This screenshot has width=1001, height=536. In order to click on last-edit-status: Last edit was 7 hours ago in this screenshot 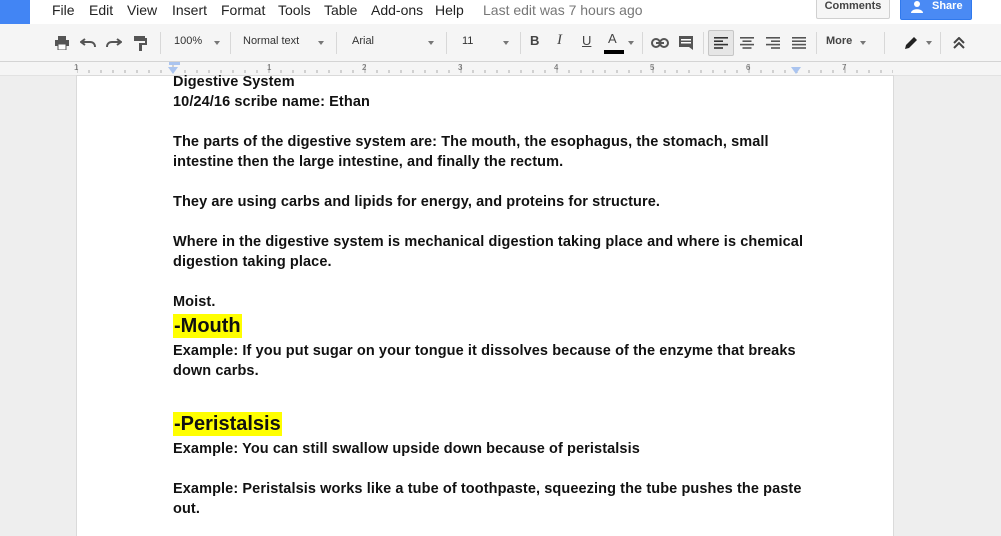, I will do `click(563, 10)`.